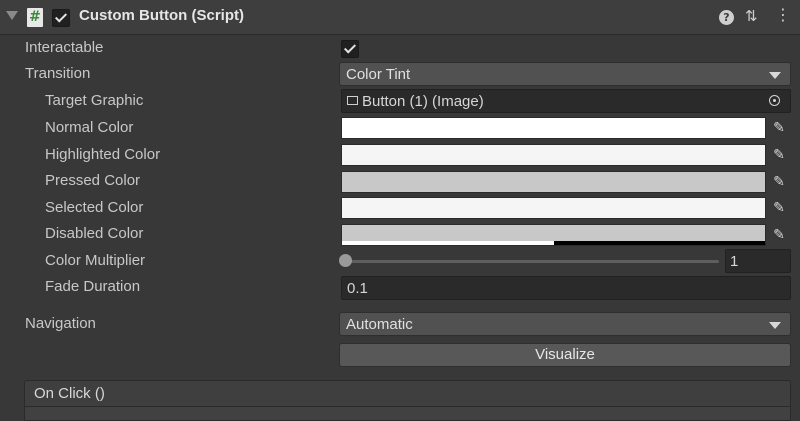 Image resolution: width=800 pixels, height=421 pixels. What do you see at coordinates (89, 127) in the screenshot?
I see `normal-color-label: Normal Color` at bounding box center [89, 127].